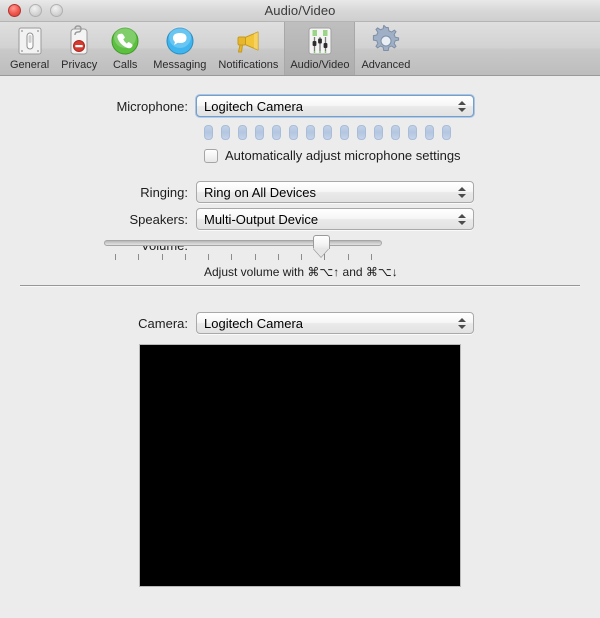  Describe the element at coordinates (56, 10) in the screenshot. I see `zoom-button` at that location.